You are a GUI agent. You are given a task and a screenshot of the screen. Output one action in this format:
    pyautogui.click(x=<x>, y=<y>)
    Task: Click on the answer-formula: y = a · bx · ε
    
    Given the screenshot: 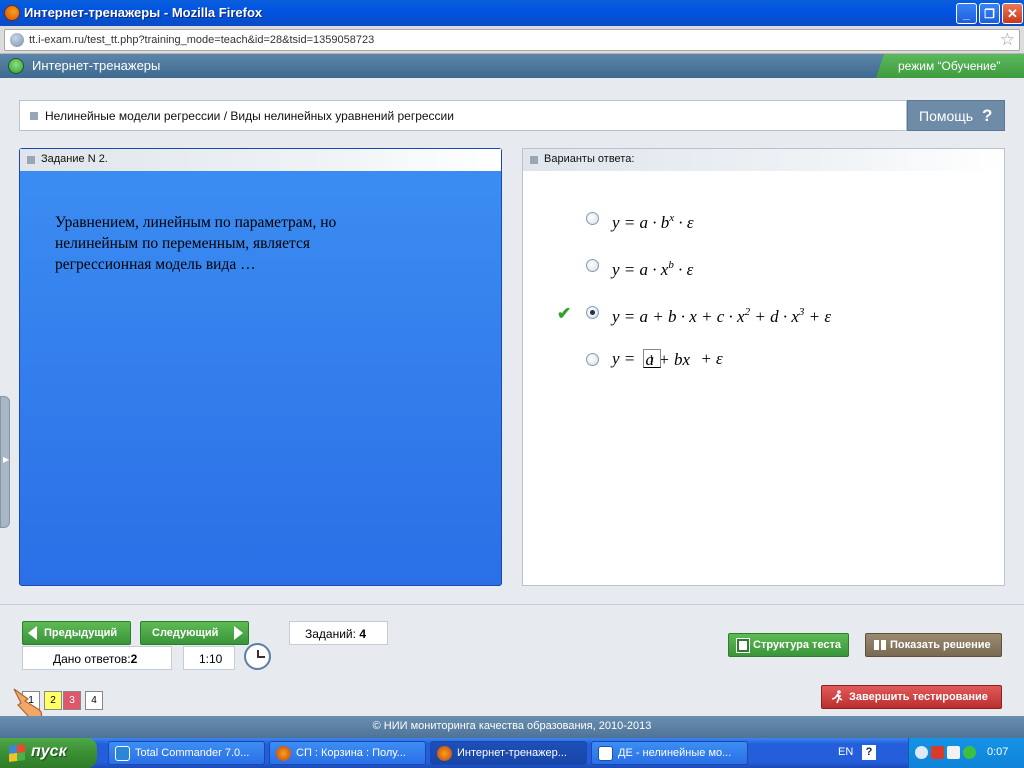 What is the action you would take?
    pyautogui.click(x=653, y=222)
    